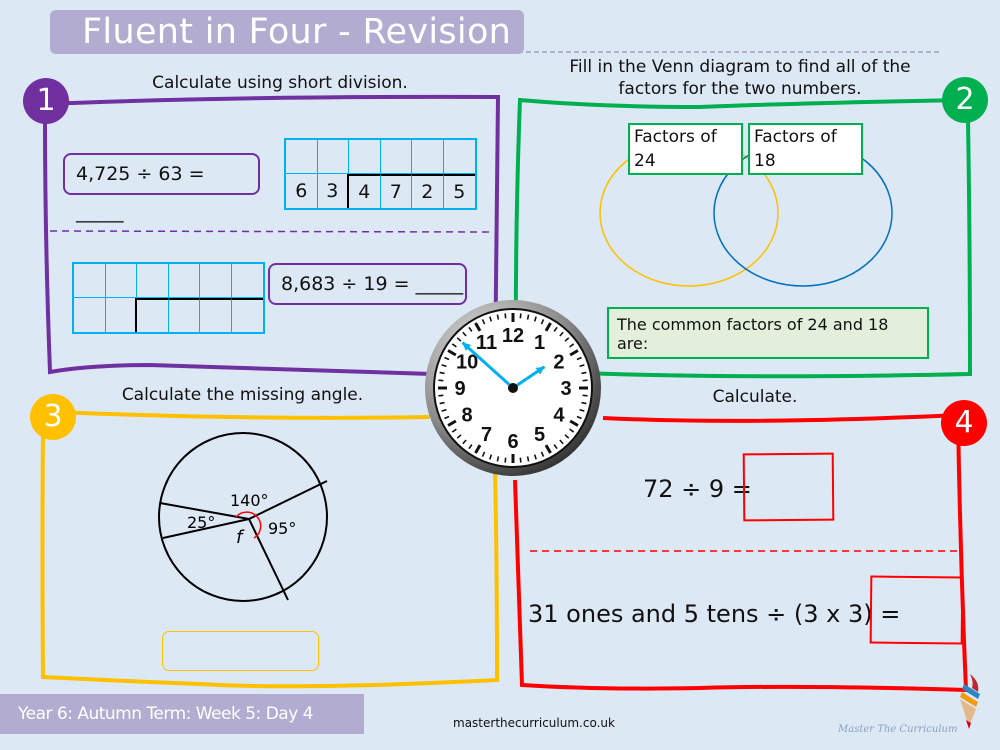 This screenshot has width=1000, height=750. I want to click on clock-numeral: 8, so click(467, 416).